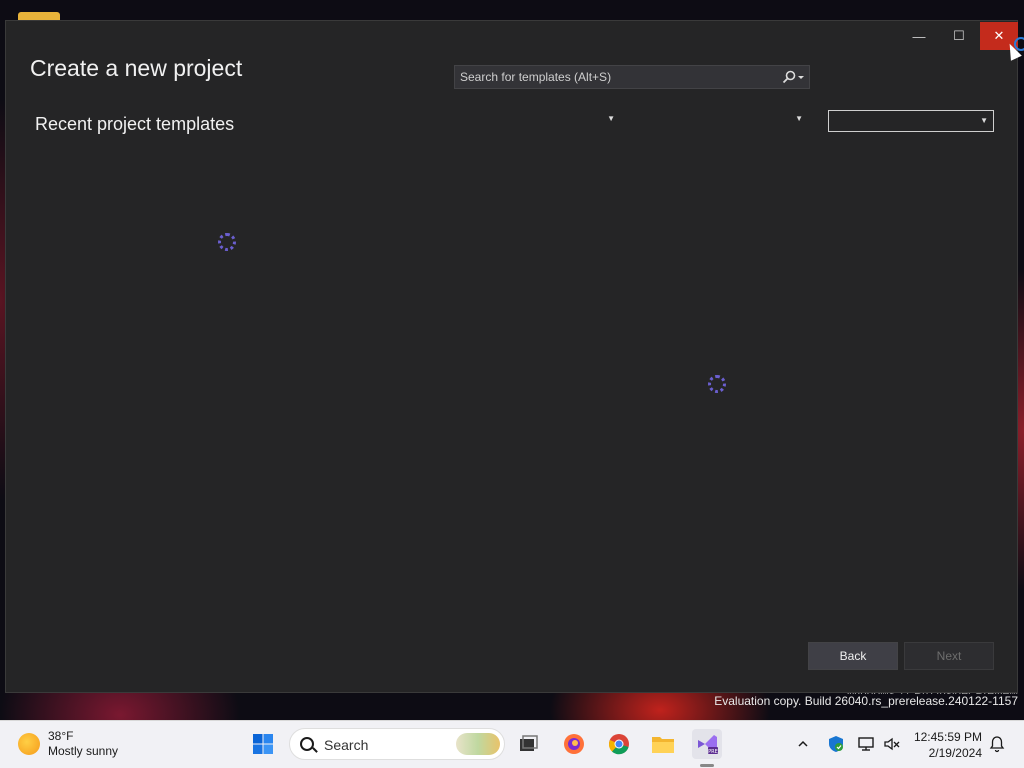  I want to click on windows-security-tray-button, so click(836, 744).